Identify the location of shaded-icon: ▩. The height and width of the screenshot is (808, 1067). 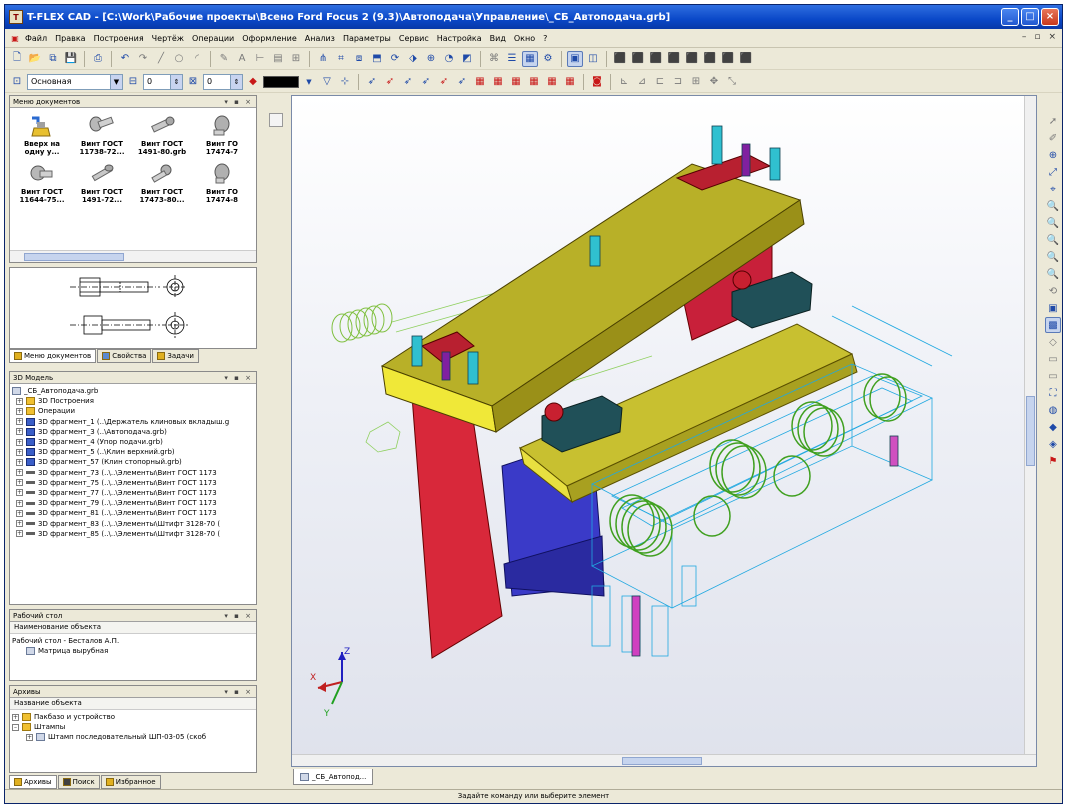
(1053, 325).